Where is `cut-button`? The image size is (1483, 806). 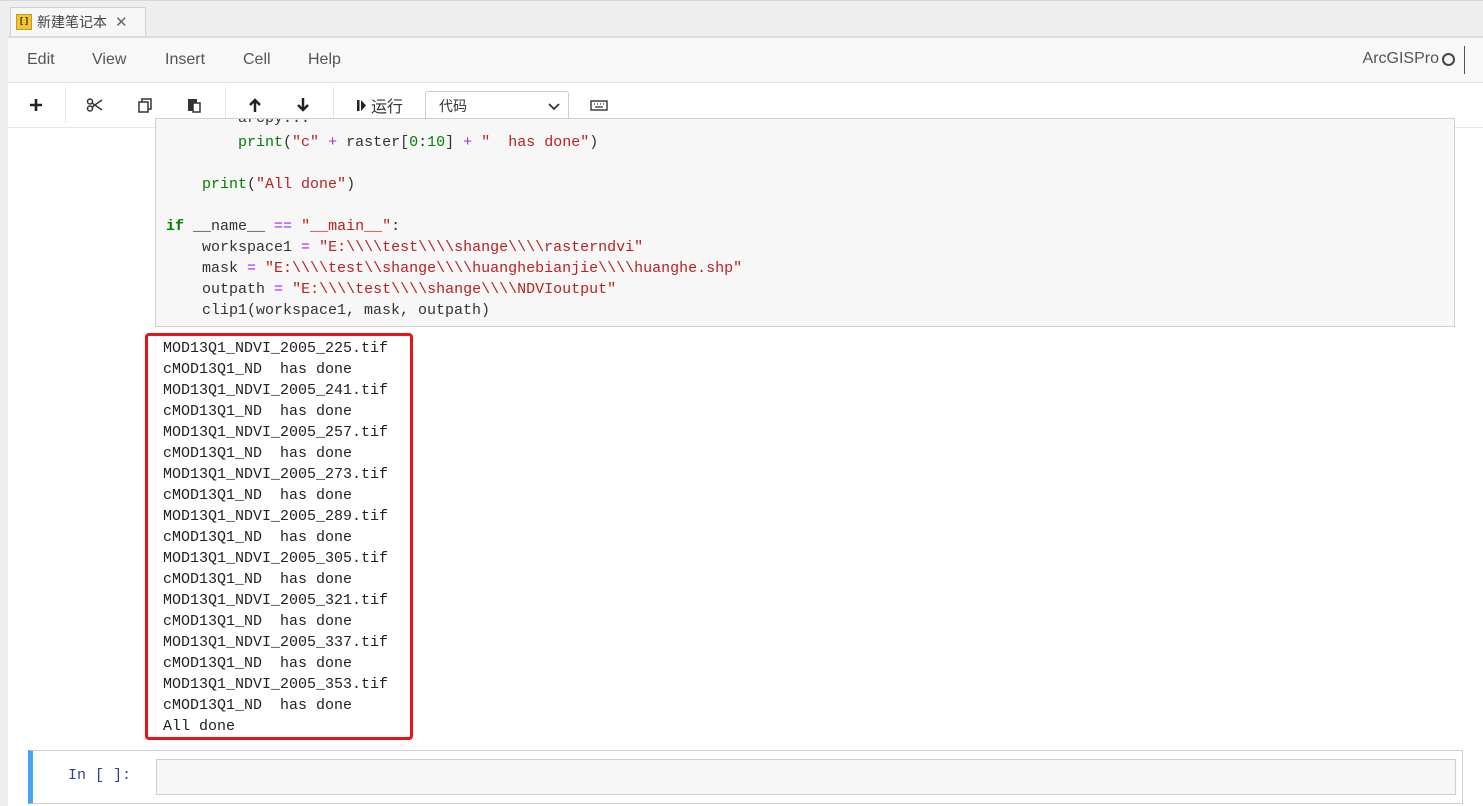
cut-button is located at coordinates (95, 105).